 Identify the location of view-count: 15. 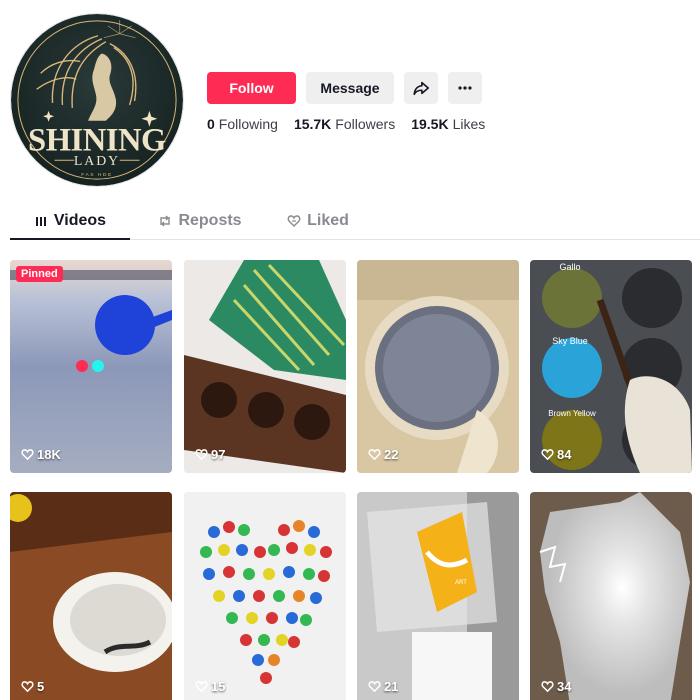
(210, 686).